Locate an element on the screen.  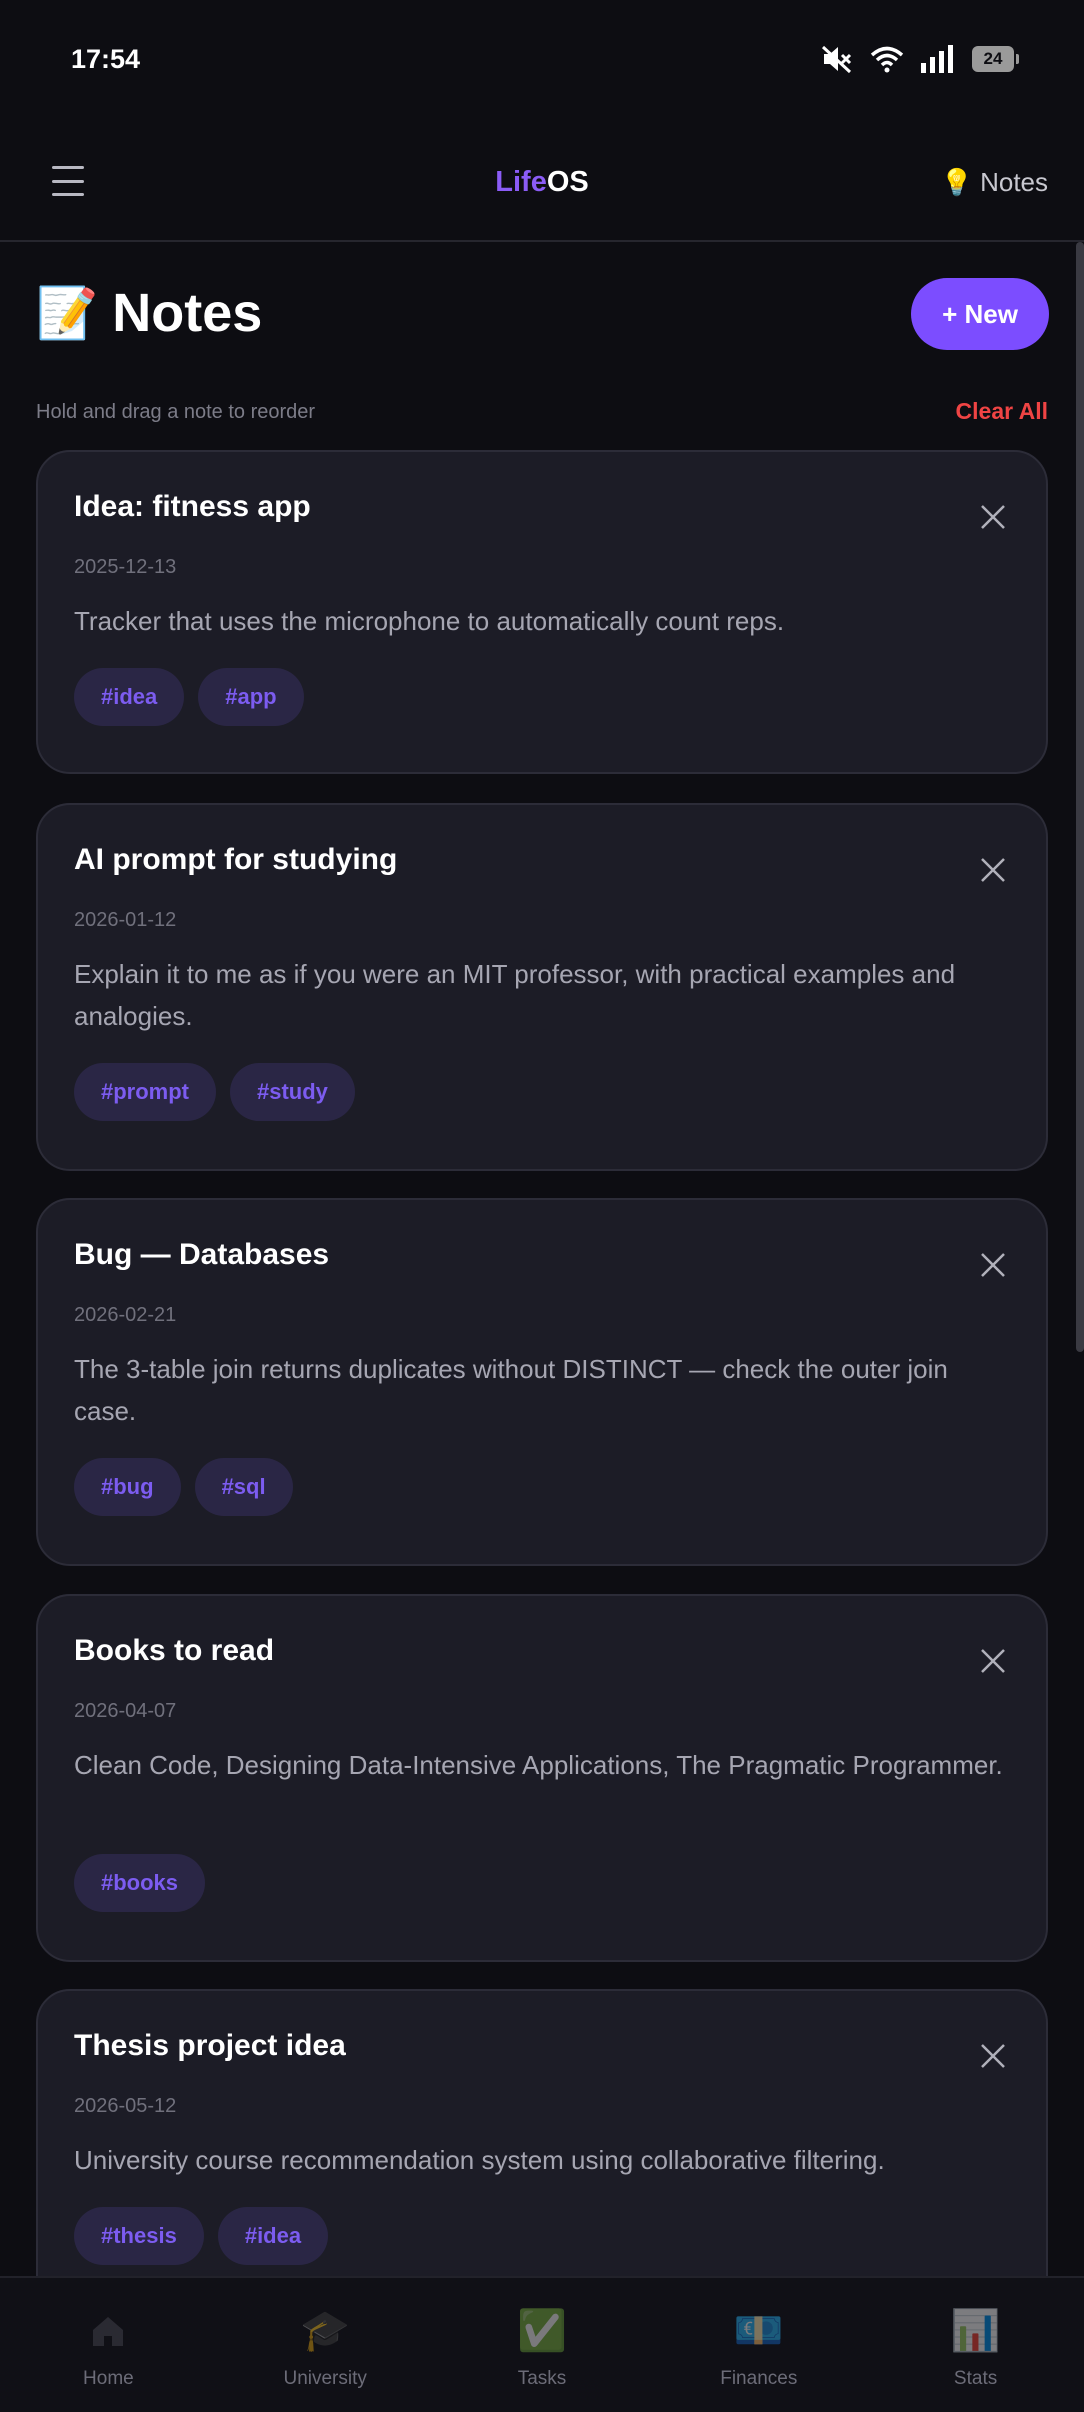
nav-tasks: ✅ Tasks is located at coordinates (542, 2345).